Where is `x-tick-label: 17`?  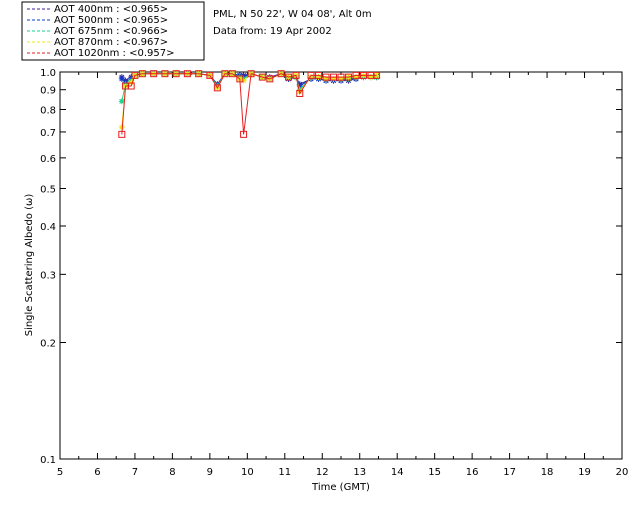
x-tick-label: 17 is located at coordinates (509, 472).